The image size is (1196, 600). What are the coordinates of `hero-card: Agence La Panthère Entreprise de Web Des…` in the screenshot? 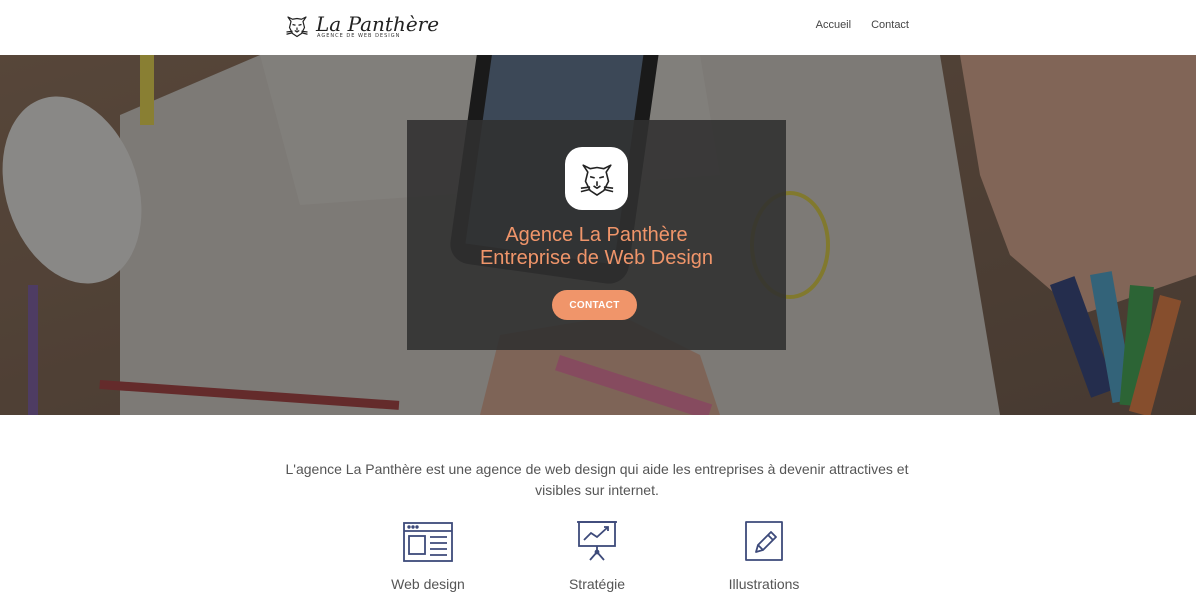 It's located at (596, 235).